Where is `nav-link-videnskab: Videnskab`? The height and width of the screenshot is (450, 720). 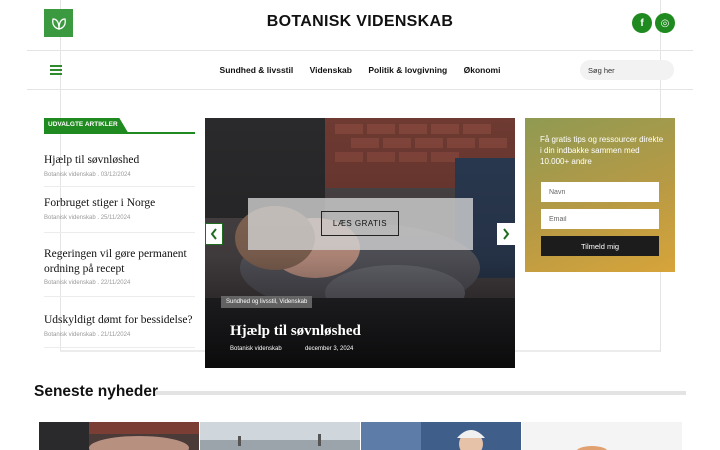
nav-link-videnskab: Videnskab is located at coordinates (331, 70).